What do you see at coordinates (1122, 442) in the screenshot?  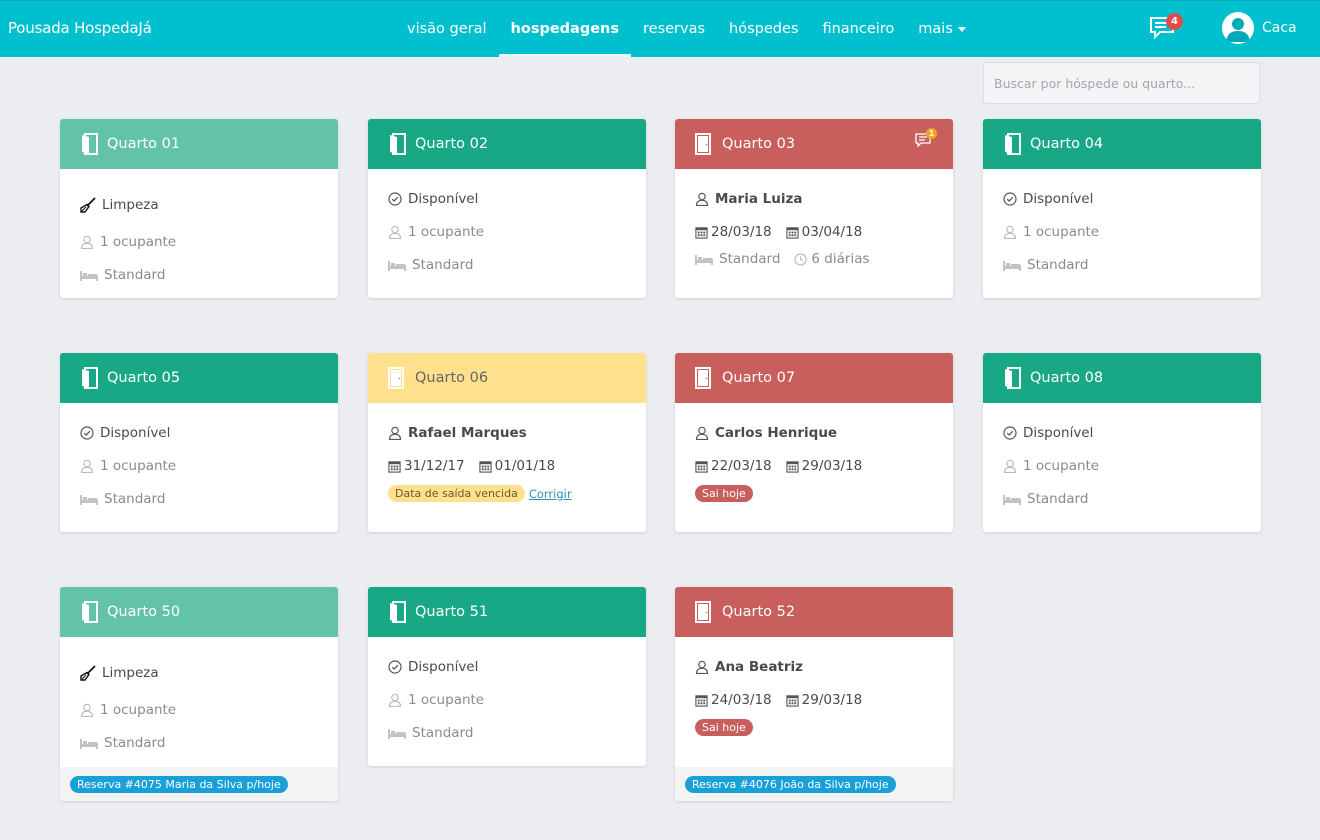 I see `room-card-08: Quarto 08 Disponível 1 ocupante Standard` at bounding box center [1122, 442].